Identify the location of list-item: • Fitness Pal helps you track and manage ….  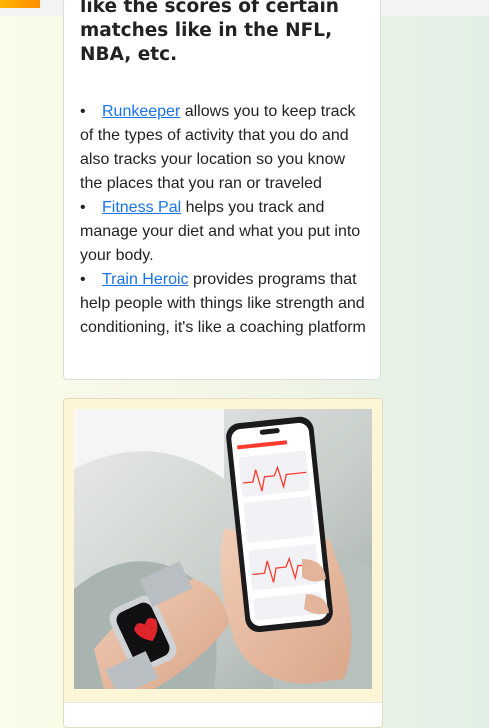
(225, 232).